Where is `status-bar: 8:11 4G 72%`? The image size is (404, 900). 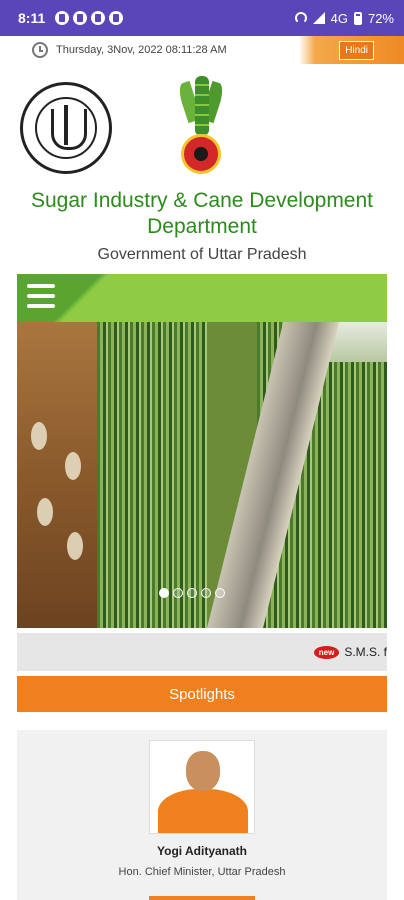
status-bar: 8:11 4G 72% is located at coordinates (202, 18).